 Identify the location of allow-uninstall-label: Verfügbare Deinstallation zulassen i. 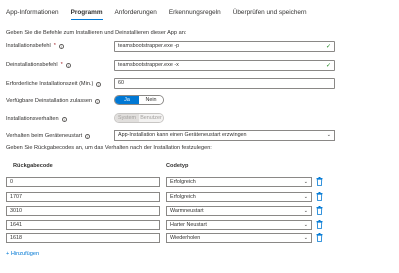
(53, 101).